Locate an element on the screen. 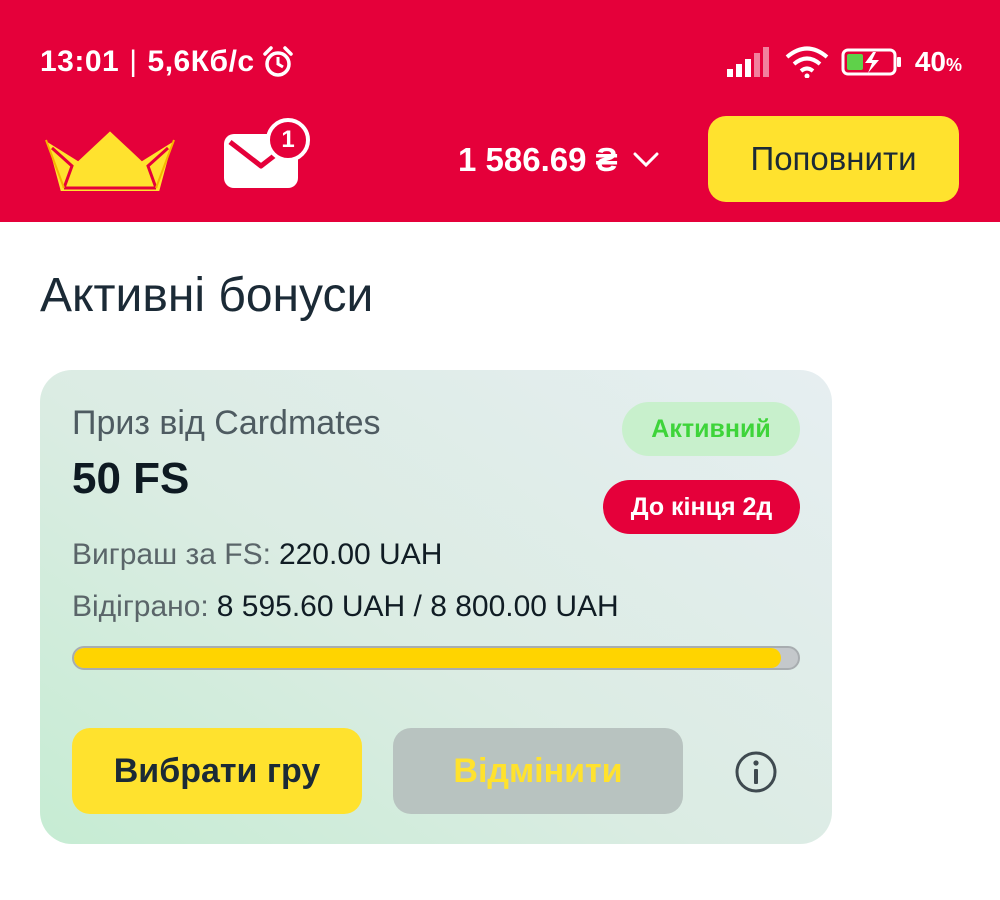 This screenshot has width=1000, height=900. wager-progress-bar is located at coordinates (436, 658).